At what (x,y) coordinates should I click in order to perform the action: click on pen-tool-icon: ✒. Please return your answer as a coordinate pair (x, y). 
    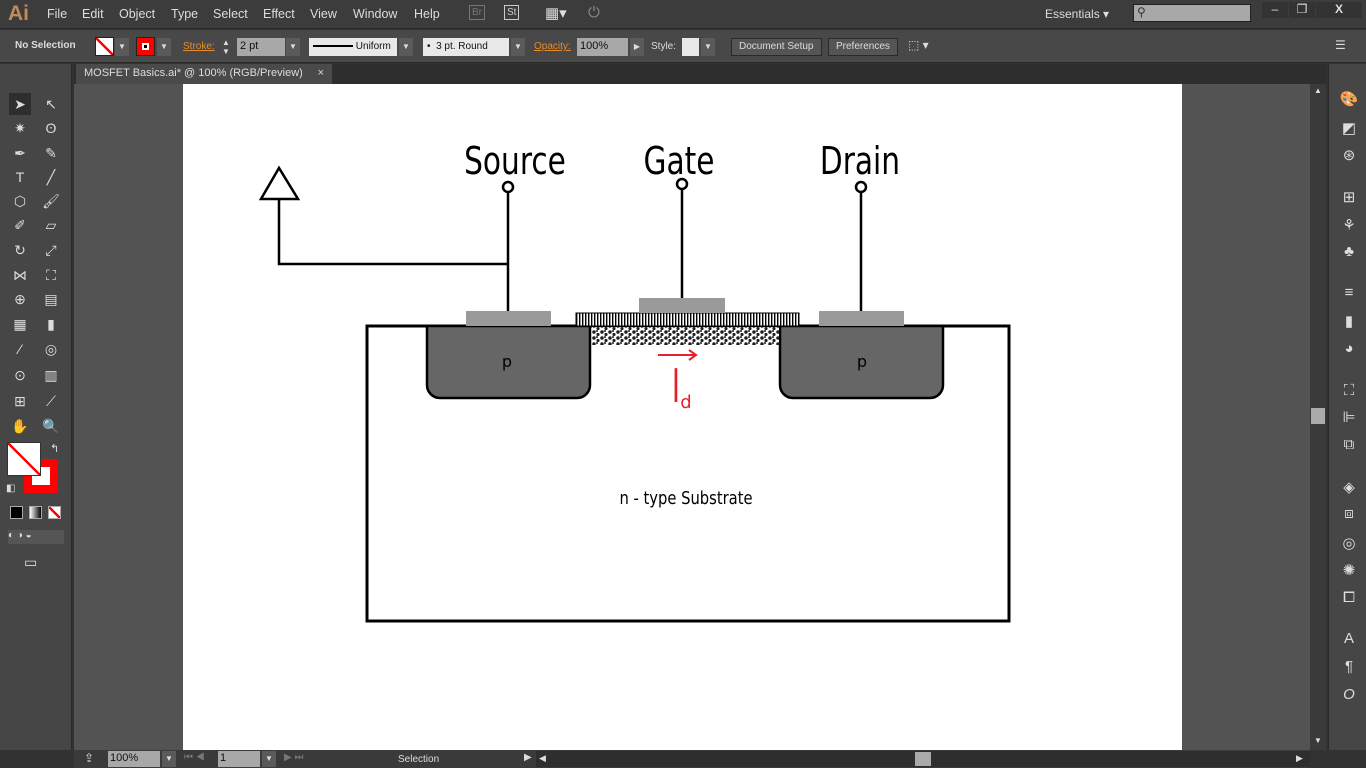
    Looking at the image, I should click on (20, 153).